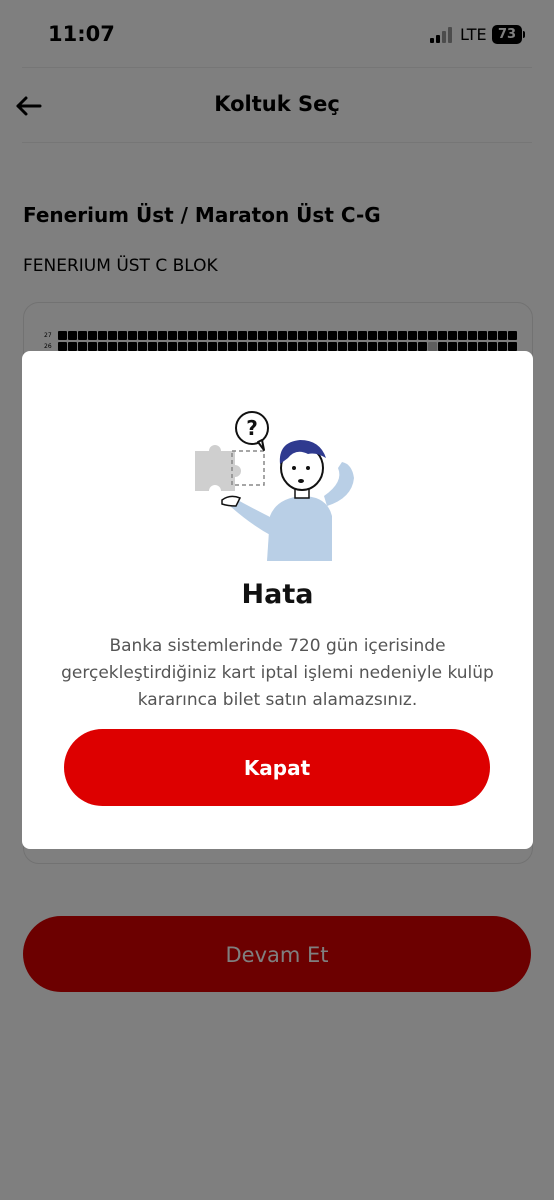 This screenshot has width=554, height=1200. Describe the element at coordinates (277, 767) in the screenshot. I see `close-button: Kapat` at that location.